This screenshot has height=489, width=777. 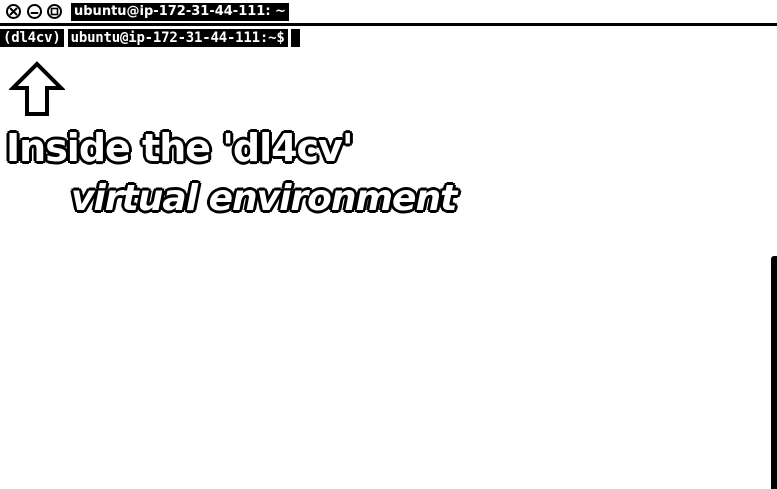 What do you see at coordinates (180, 12) in the screenshot?
I see `window-title: ubuntu@ip-172-31-44-111: ~` at bounding box center [180, 12].